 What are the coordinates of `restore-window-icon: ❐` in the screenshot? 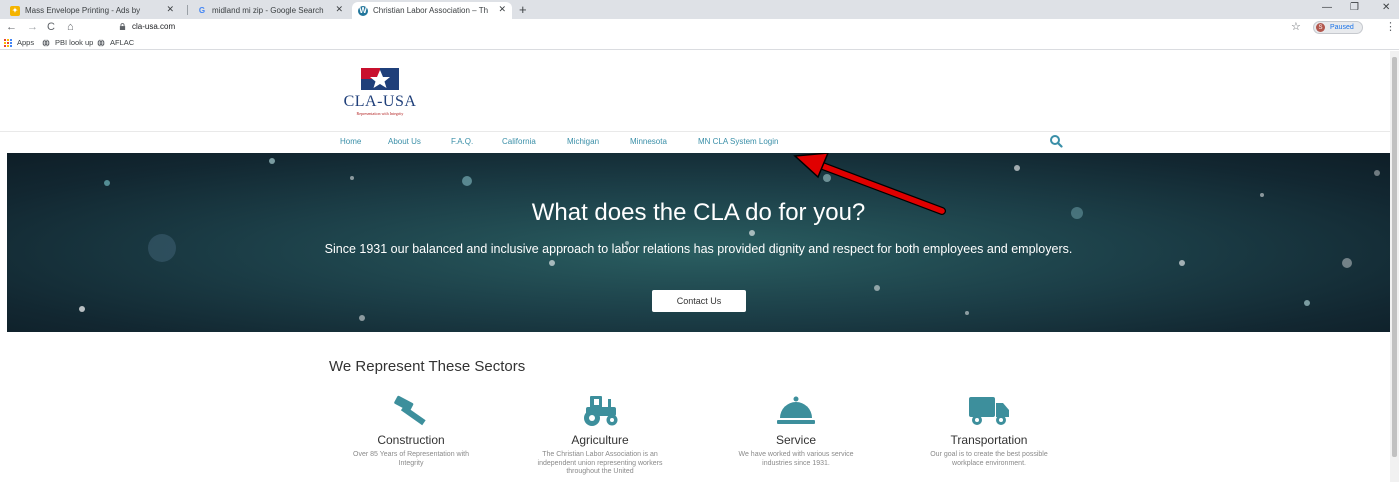 It's located at (1354, 7).